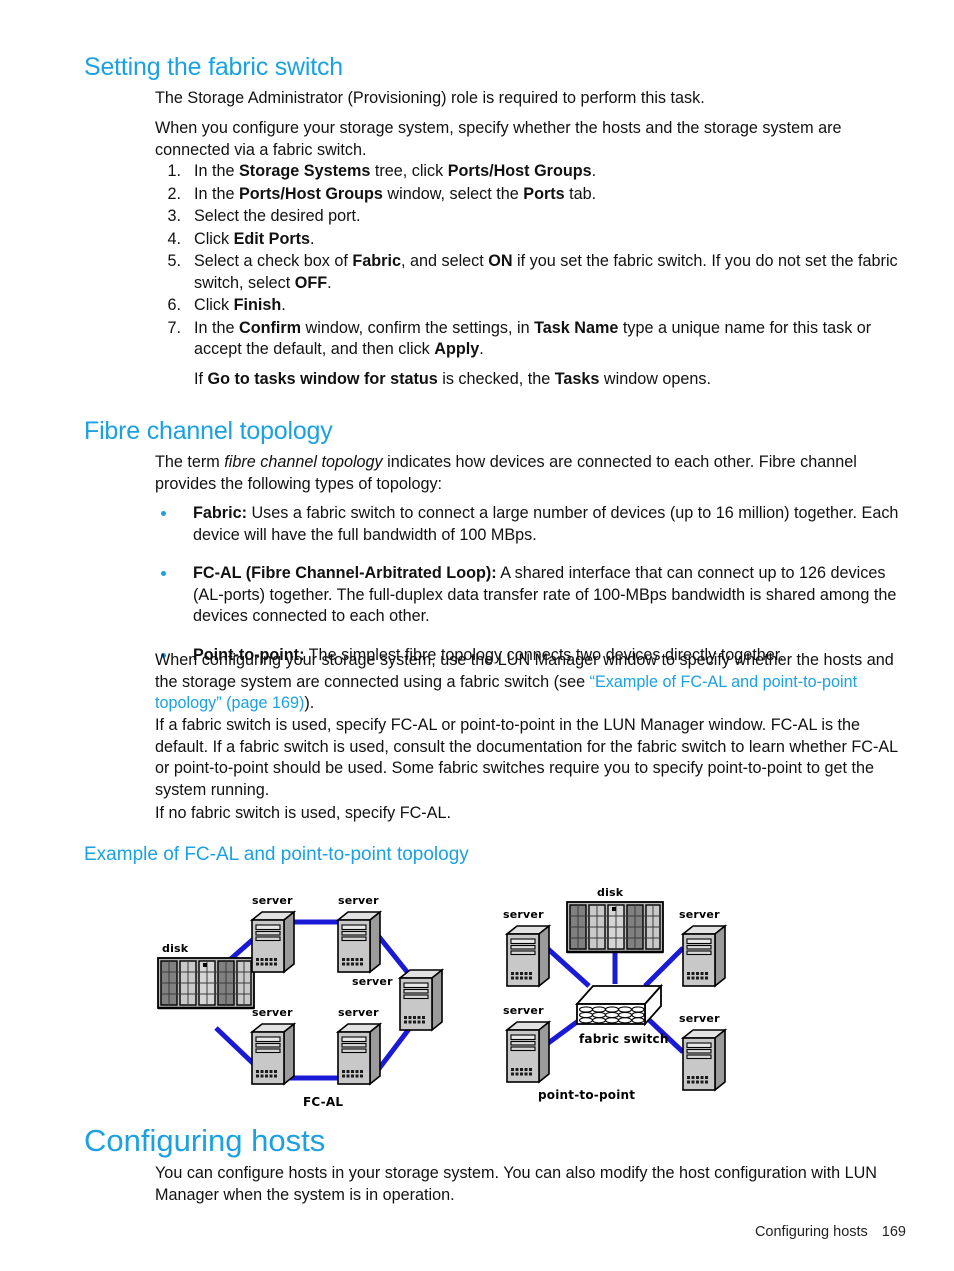 The image size is (954, 1271). What do you see at coordinates (205, 1140) in the screenshot?
I see `section-heading-configuring-hosts: Configuring hosts` at bounding box center [205, 1140].